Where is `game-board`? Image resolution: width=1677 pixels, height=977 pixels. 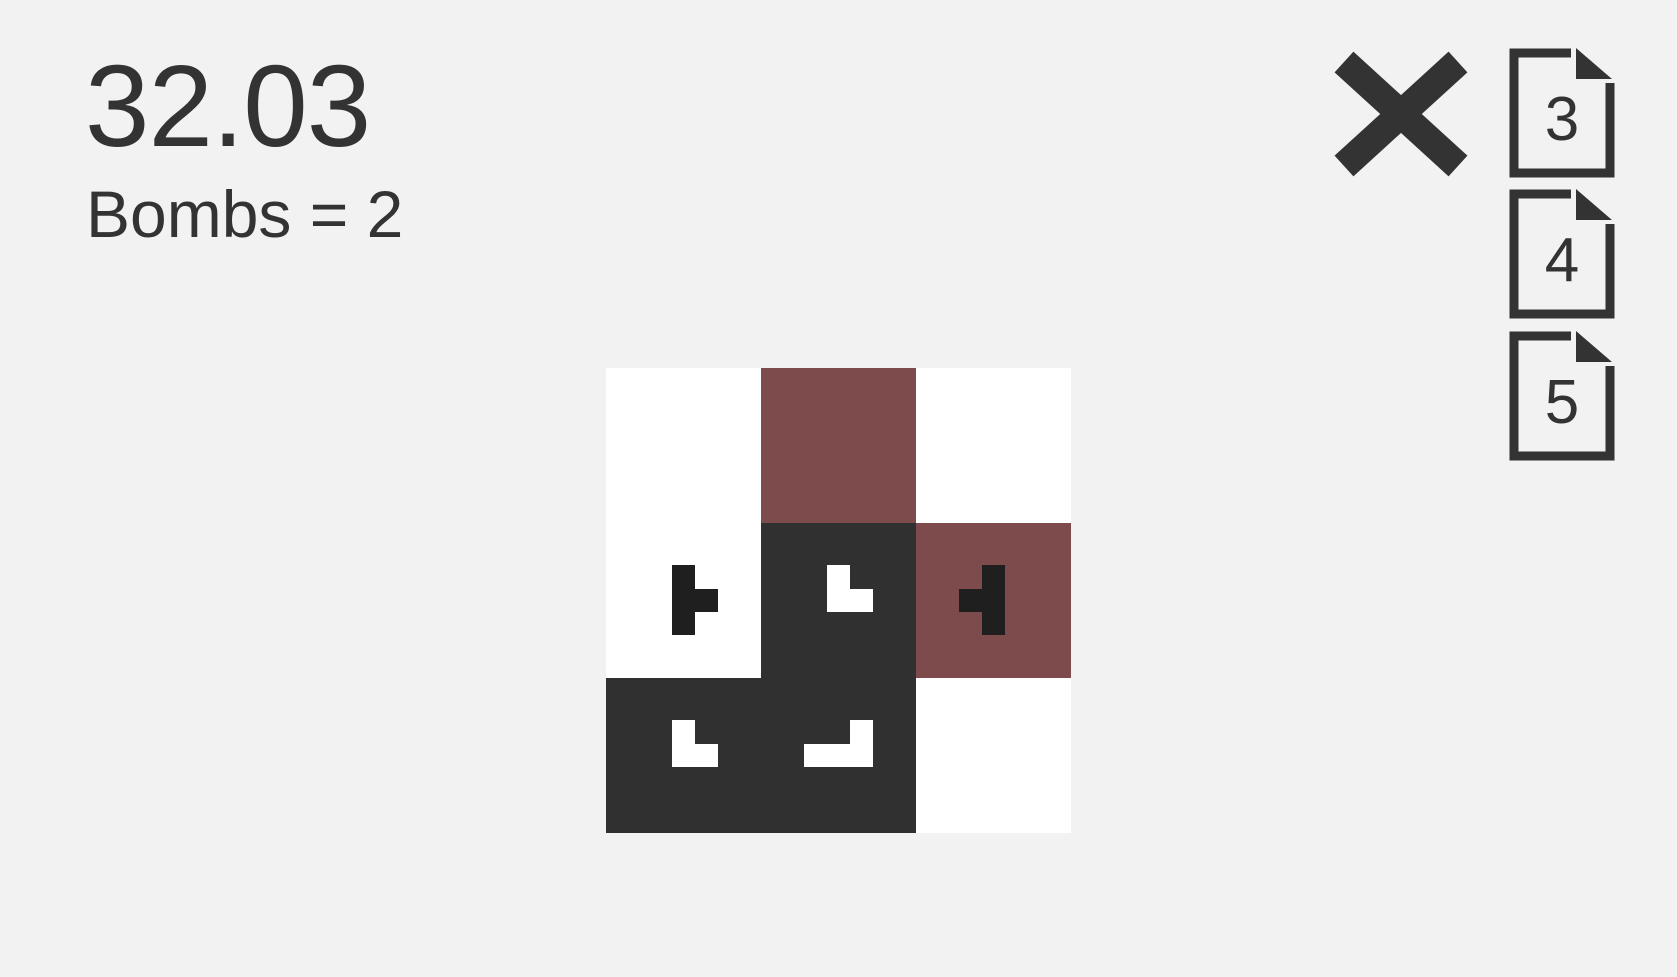 game-board is located at coordinates (838, 600).